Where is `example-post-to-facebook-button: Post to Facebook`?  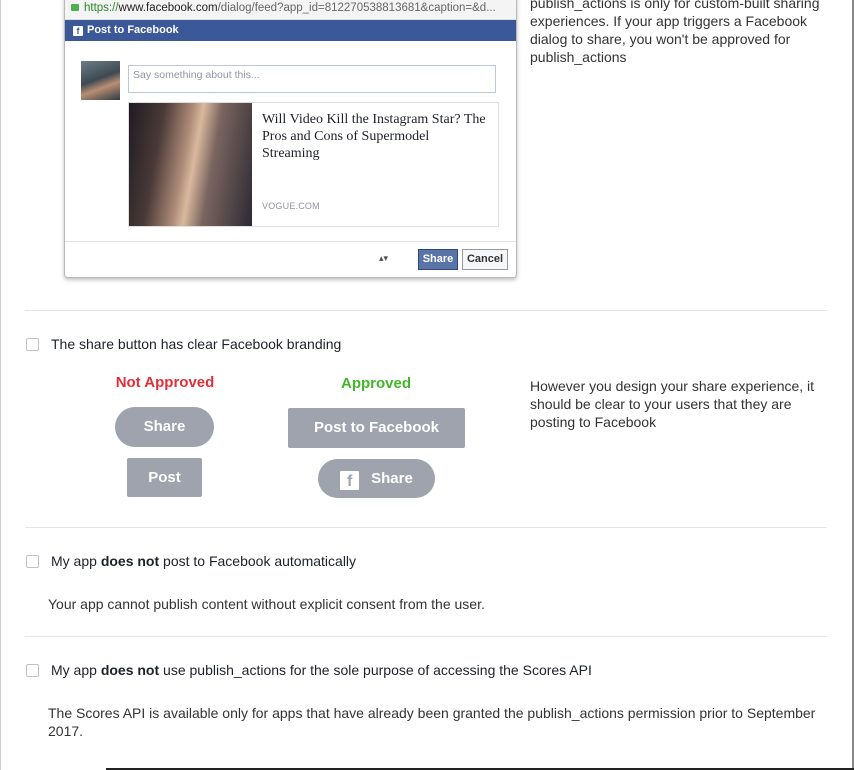 example-post-to-facebook-button: Post to Facebook is located at coordinates (376, 428).